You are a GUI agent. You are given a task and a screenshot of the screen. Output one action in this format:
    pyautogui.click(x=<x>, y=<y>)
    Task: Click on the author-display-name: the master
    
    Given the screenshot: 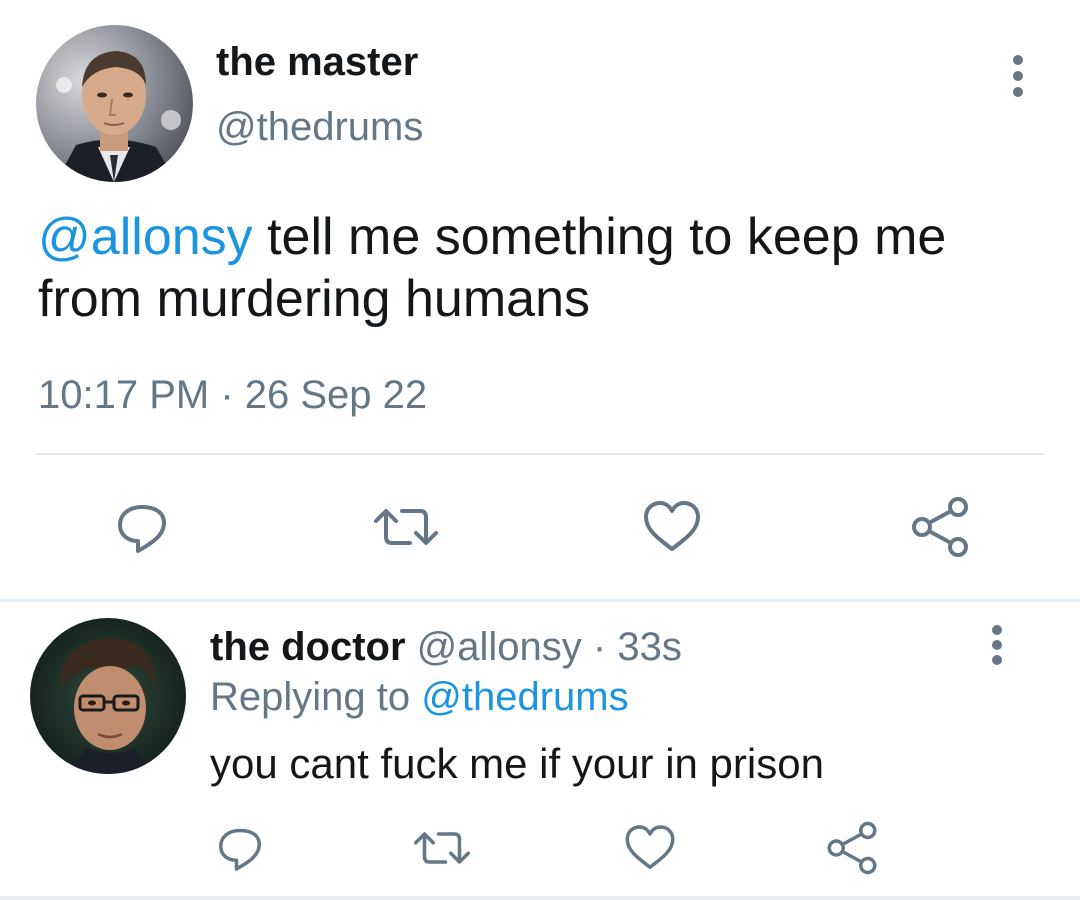 What is the action you would take?
    pyautogui.click(x=317, y=62)
    